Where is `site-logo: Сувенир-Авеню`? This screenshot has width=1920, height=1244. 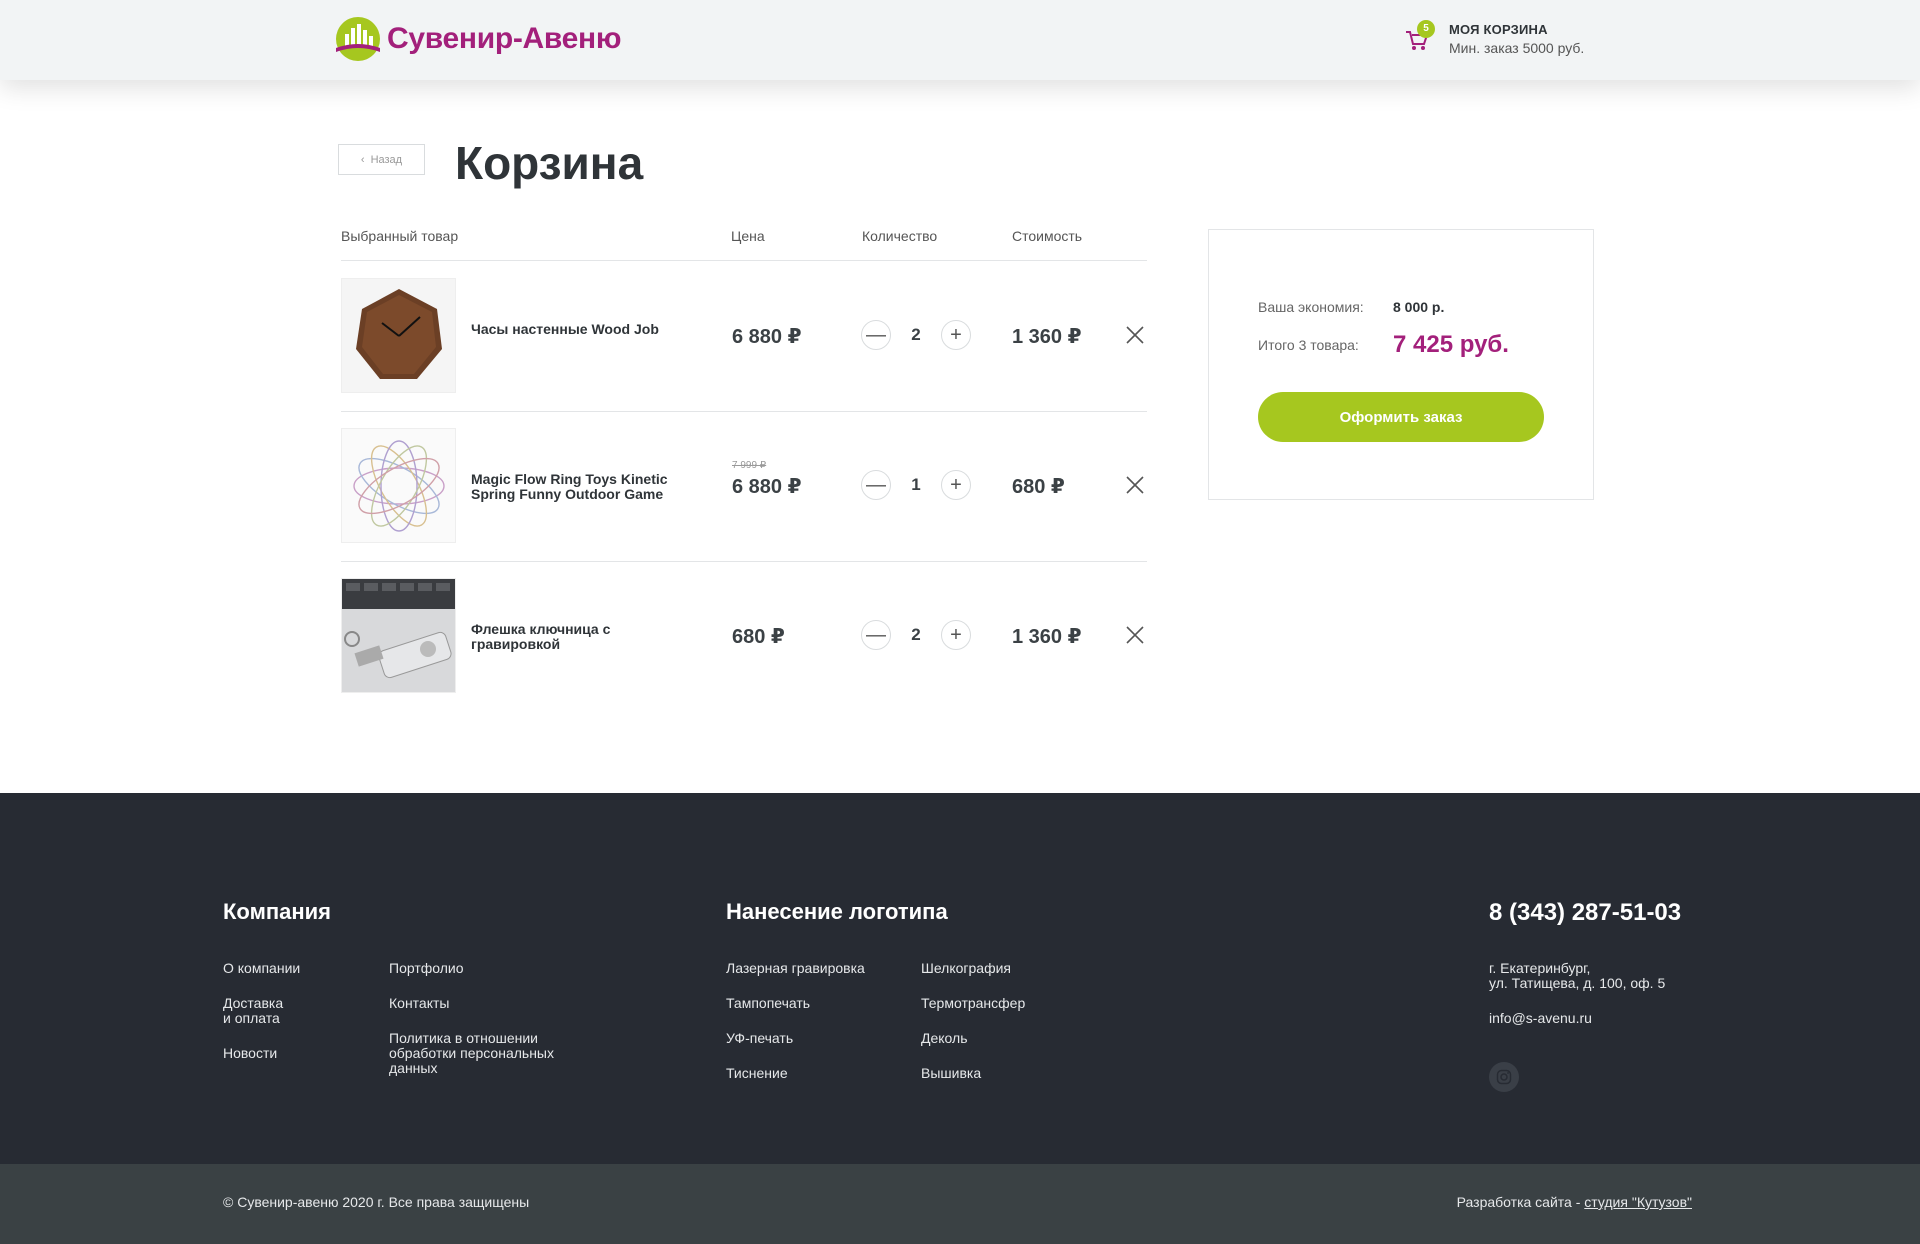 site-logo: Сувенир-Авеню is located at coordinates (477, 39).